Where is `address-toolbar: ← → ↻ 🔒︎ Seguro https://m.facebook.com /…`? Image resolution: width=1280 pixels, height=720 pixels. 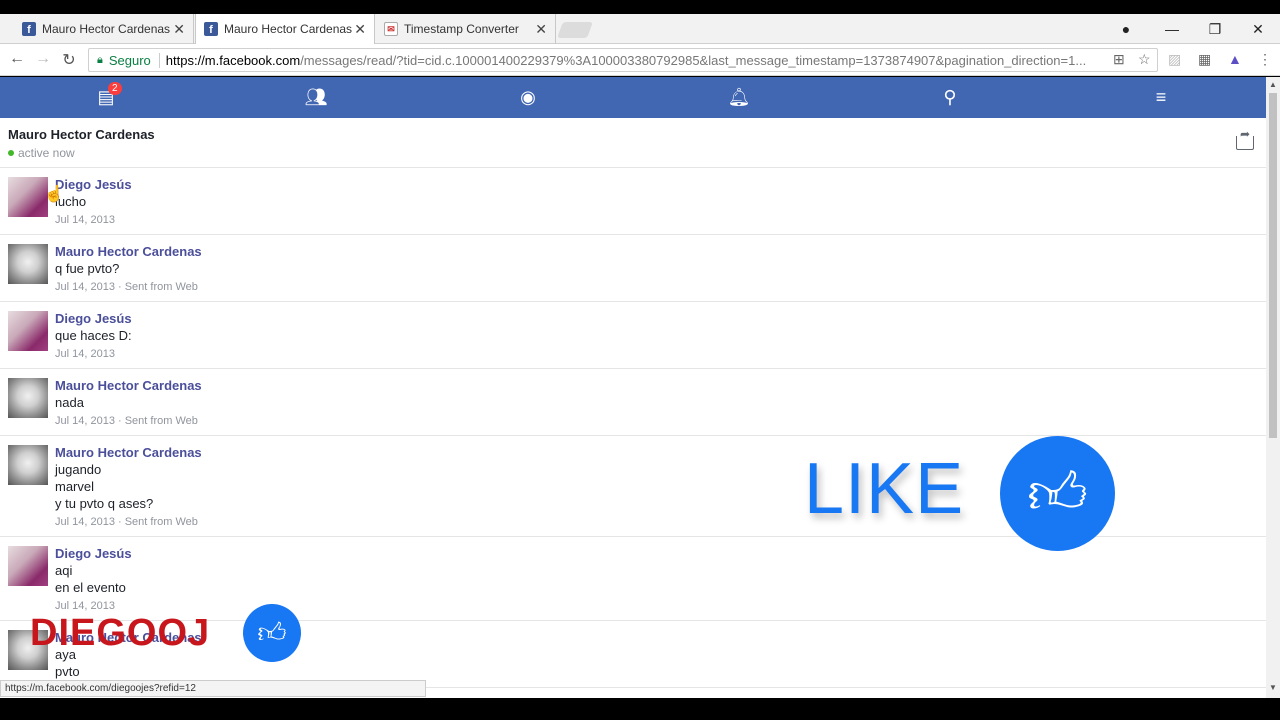 address-toolbar: ← → ↻ 🔒︎ Seguro https://m.facebook.com /… is located at coordinates (640, 60).